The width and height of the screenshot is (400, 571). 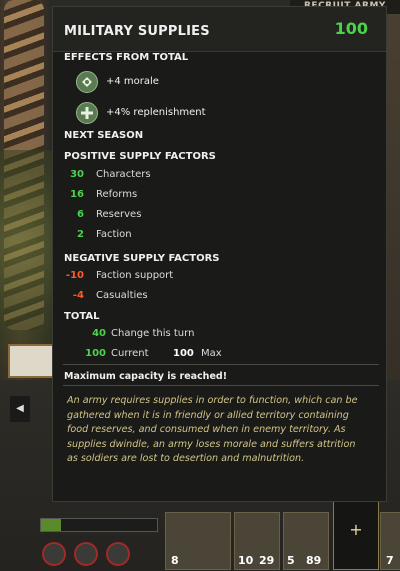 I want to click on factor-row: 16 Reforms, so click(x=104, y=196).